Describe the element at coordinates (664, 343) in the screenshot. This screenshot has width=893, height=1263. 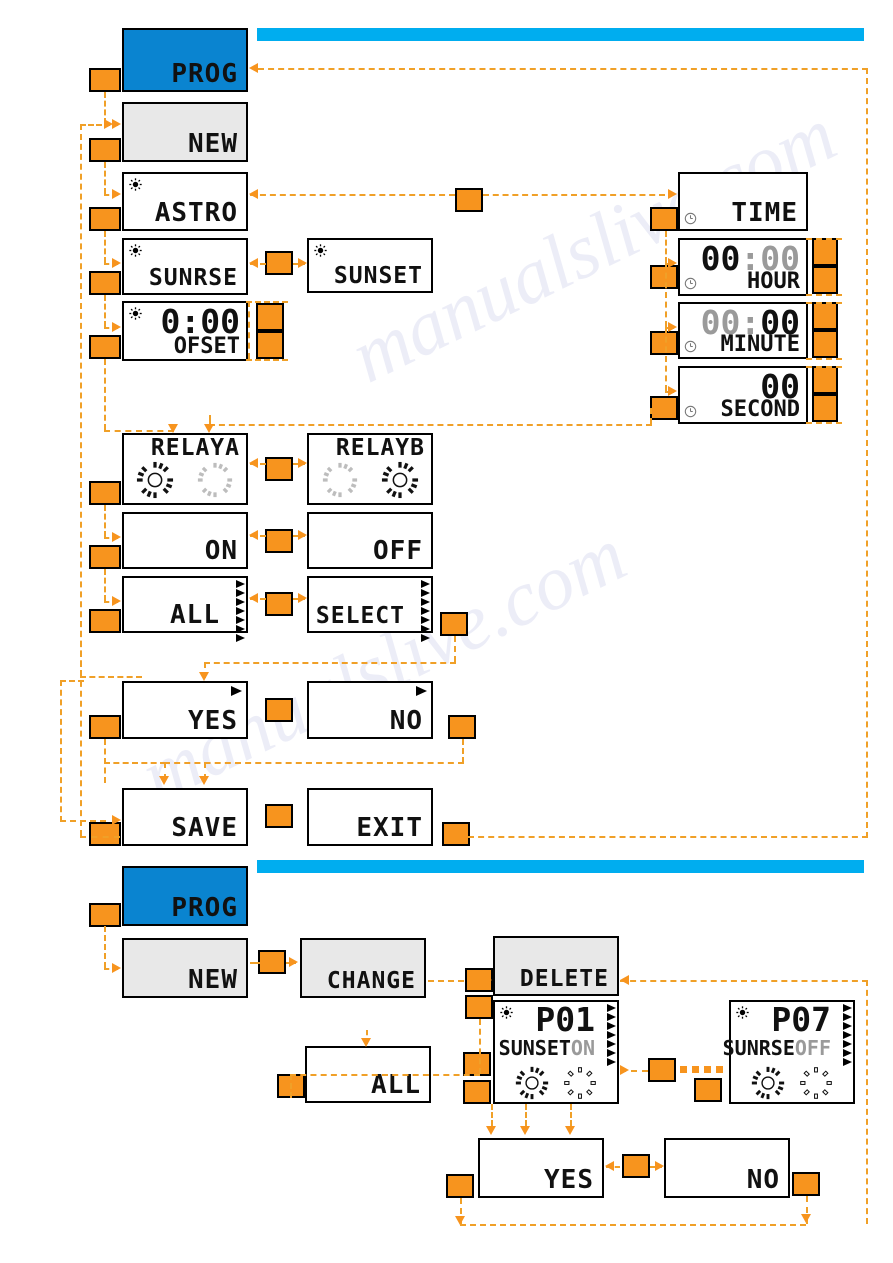
I see `button-minute-down` at that location.